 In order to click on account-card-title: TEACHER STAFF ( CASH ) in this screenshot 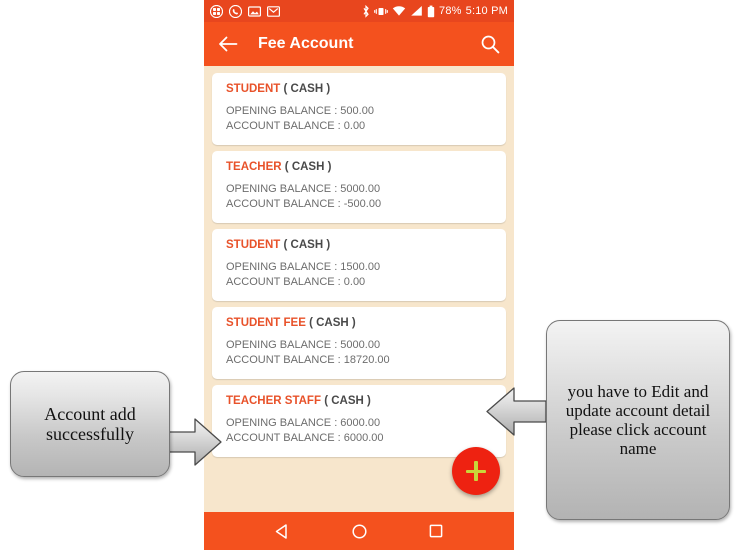, I will do `click(359, 401)`.